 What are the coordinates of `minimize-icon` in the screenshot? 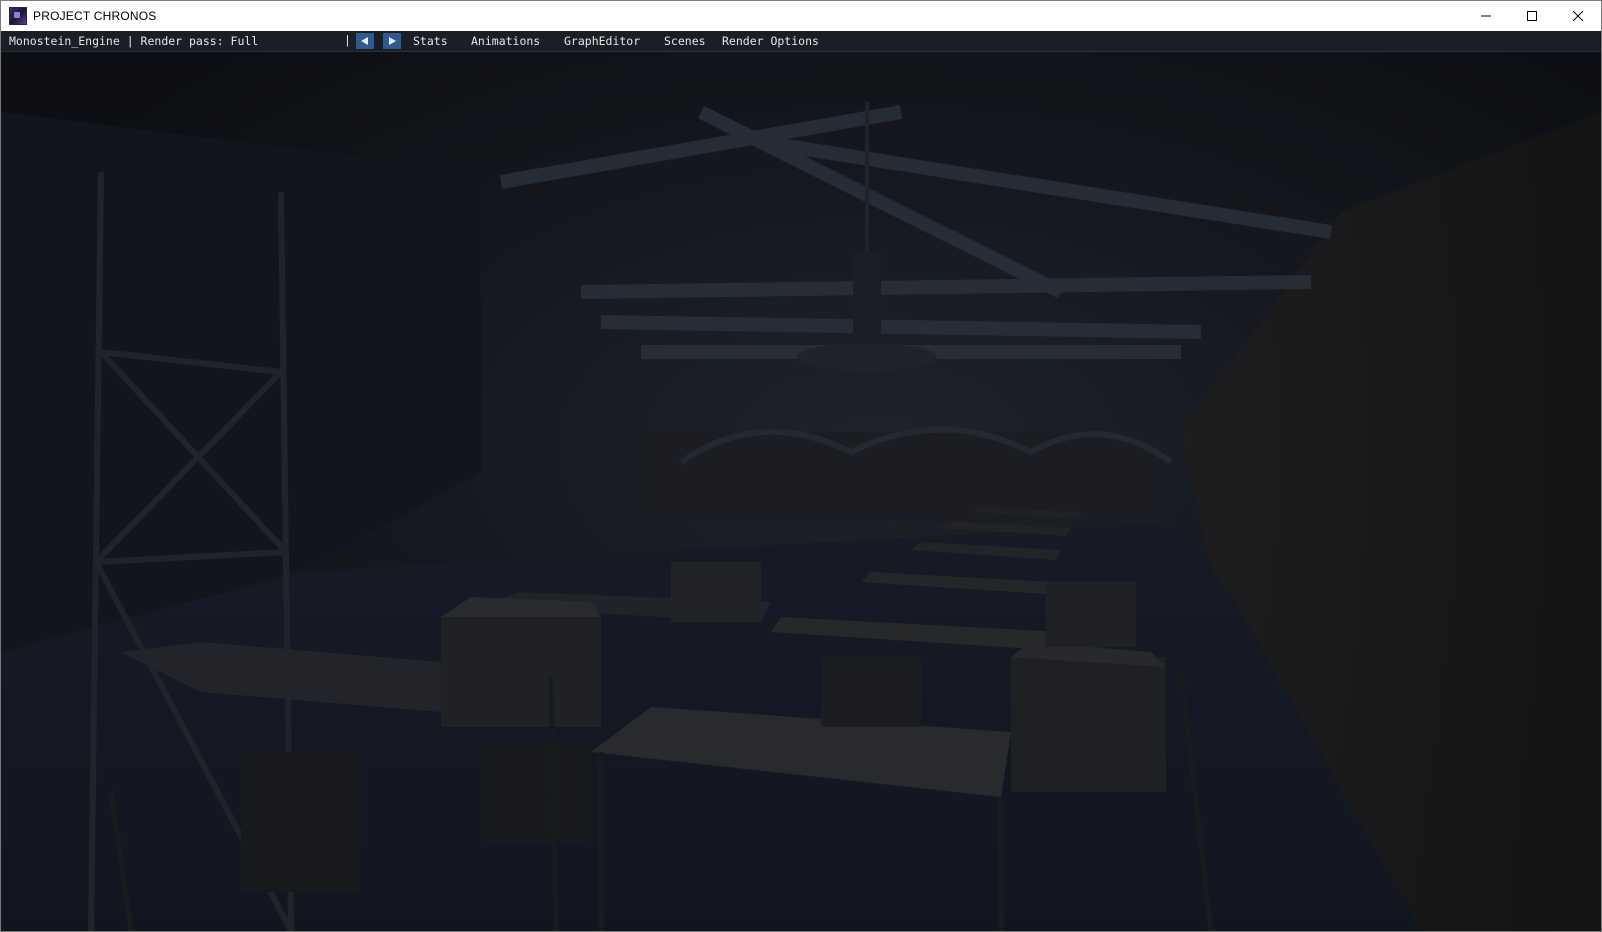 It's located at (1486, 16).